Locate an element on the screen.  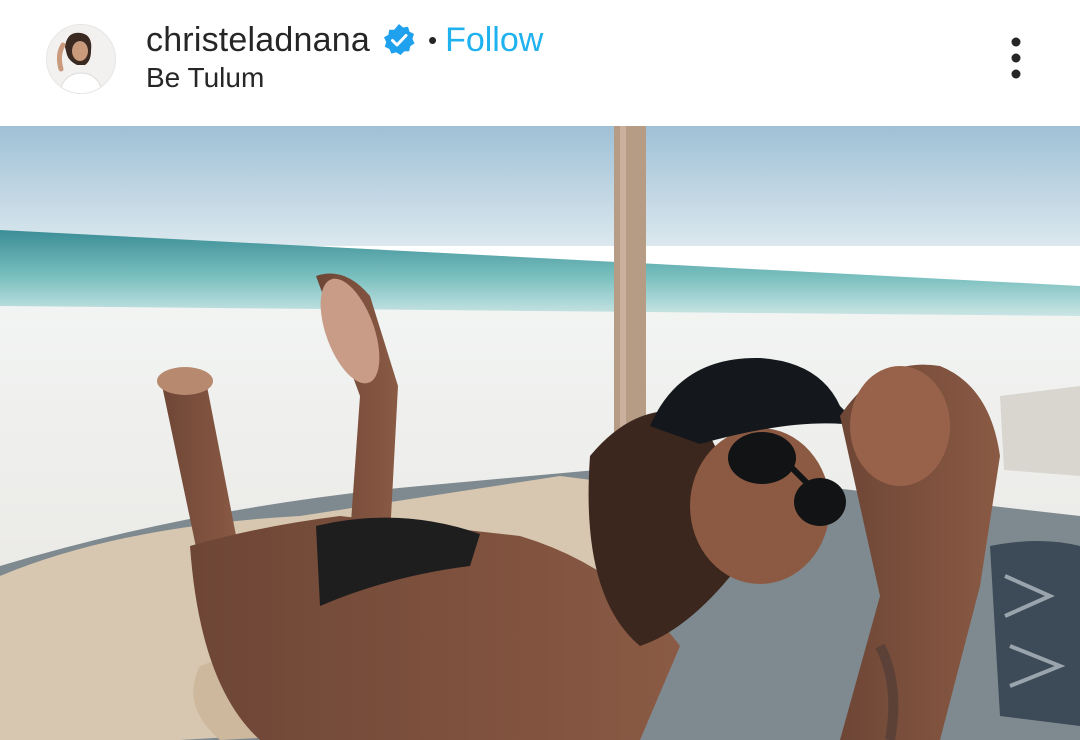
location-link: Be Tulum is located at coordinates (205, 78).